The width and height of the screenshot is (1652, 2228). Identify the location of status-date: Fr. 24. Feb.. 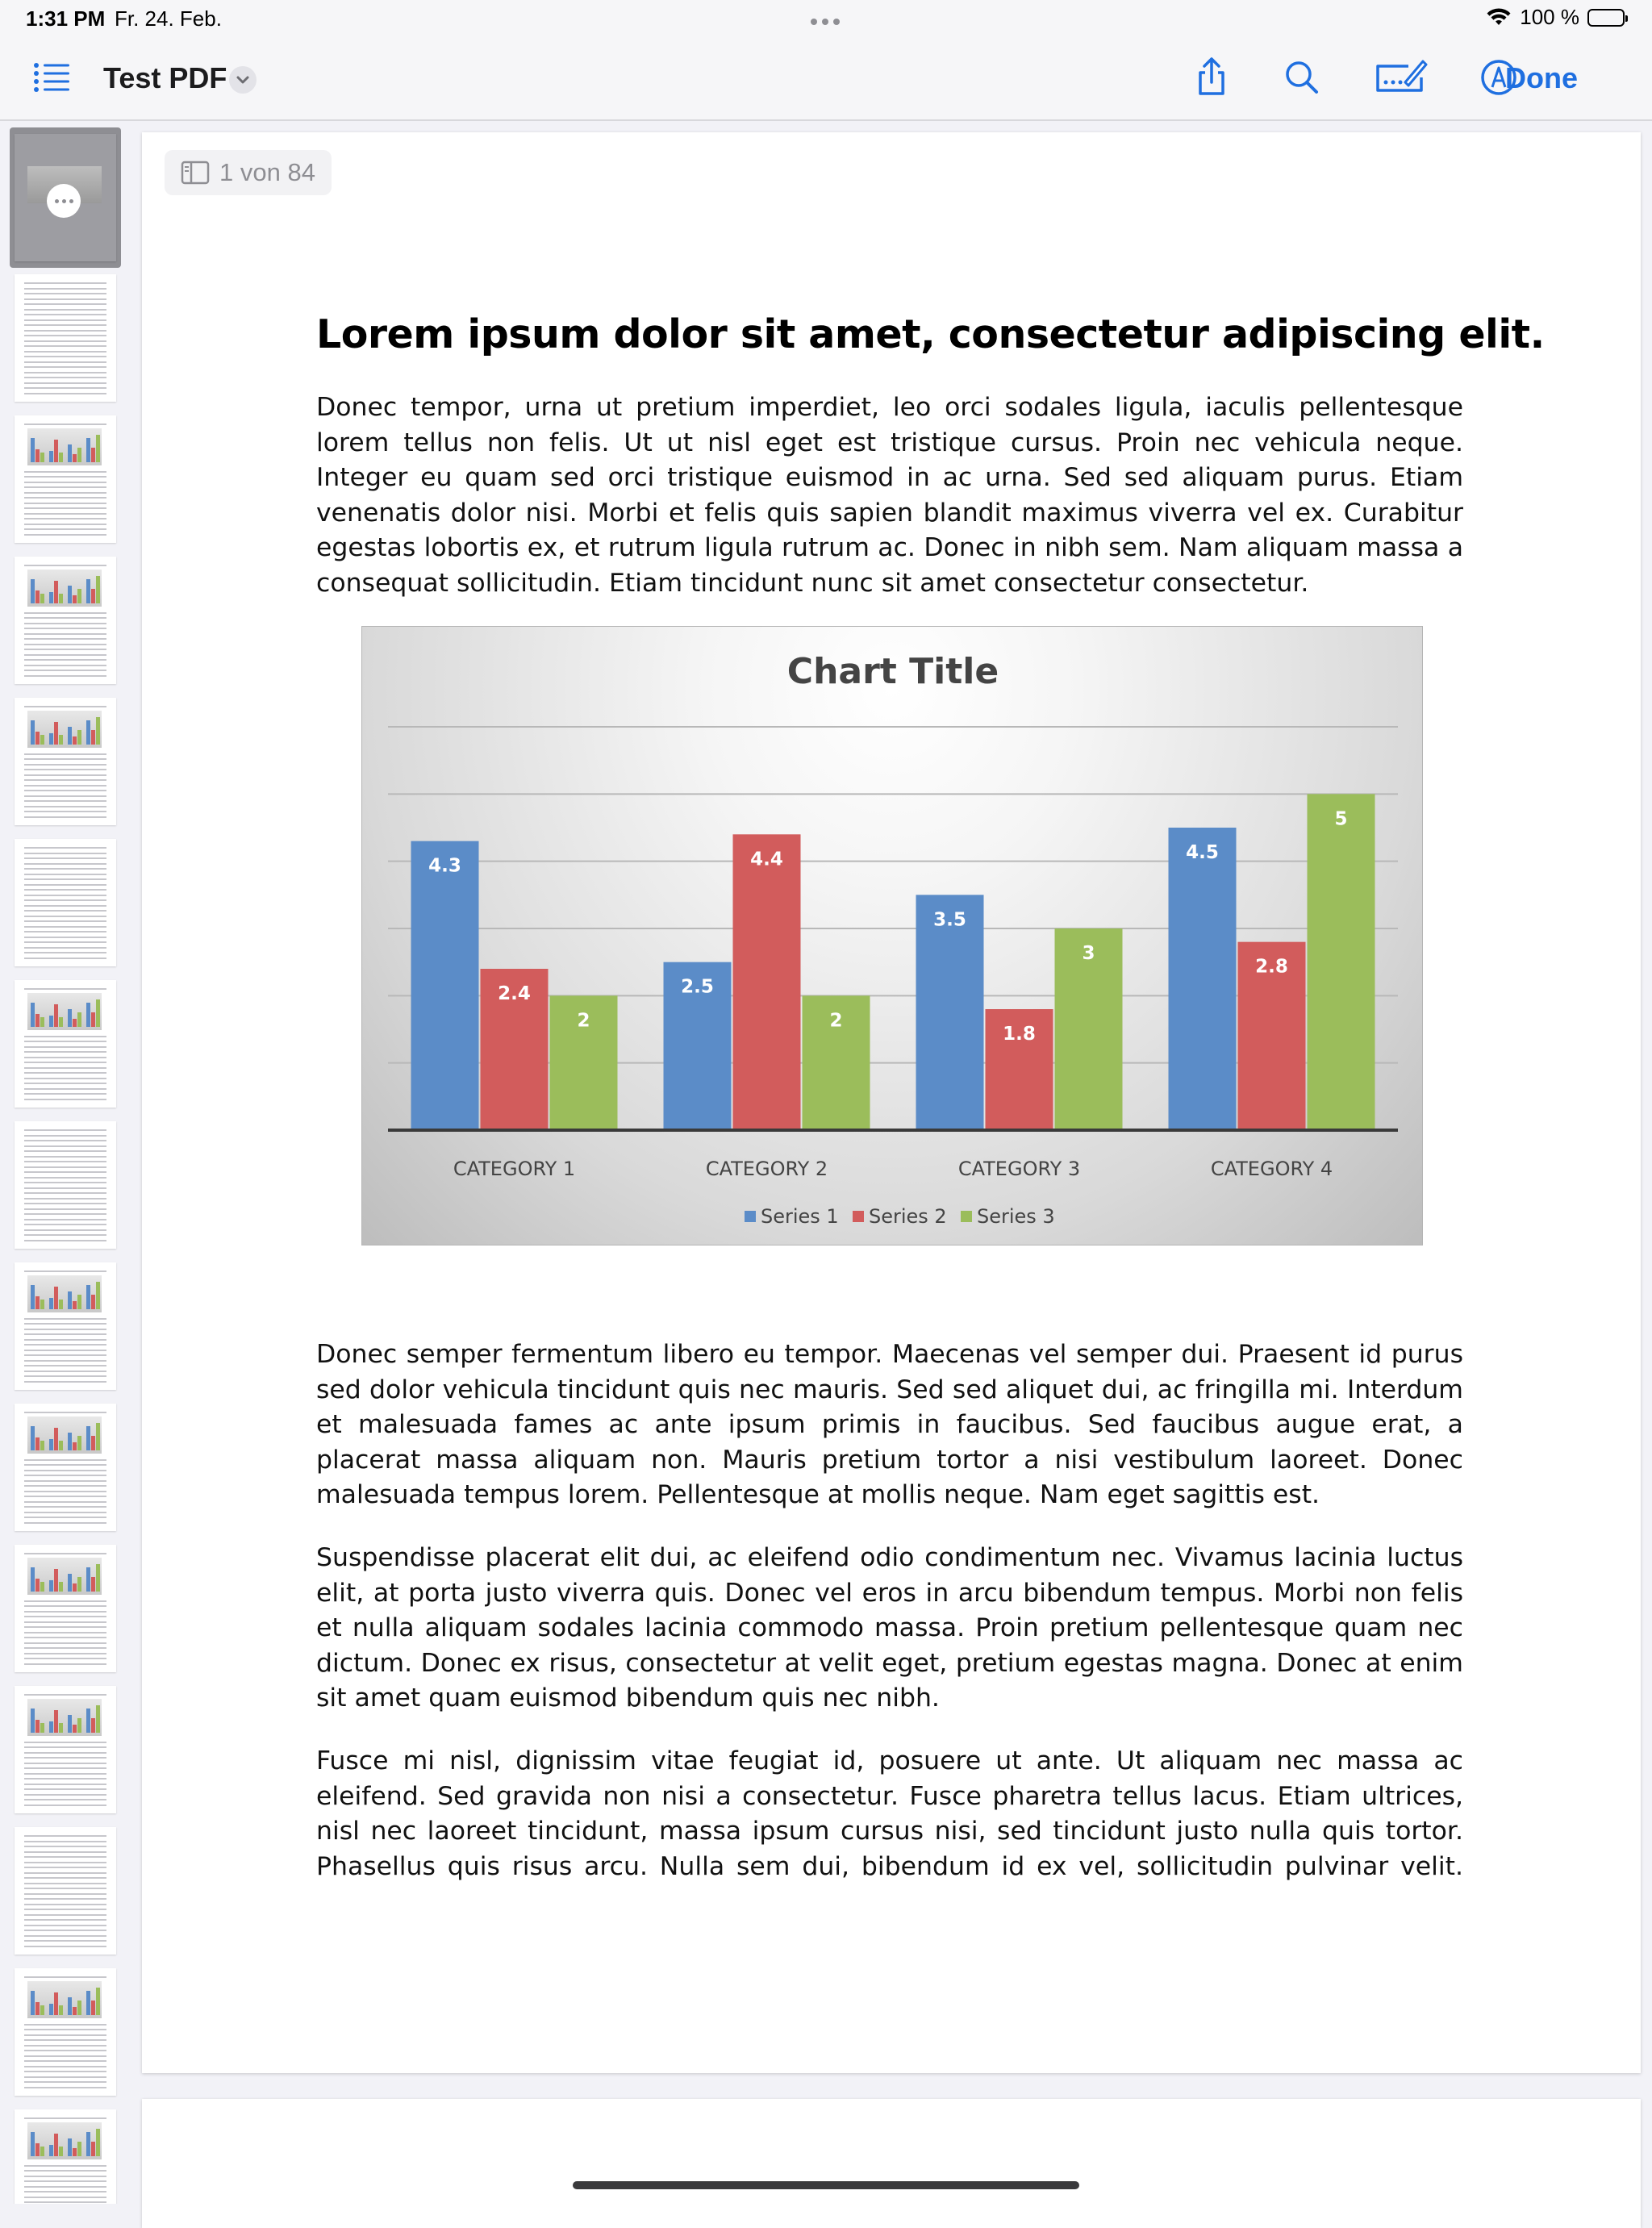
(169, 18).